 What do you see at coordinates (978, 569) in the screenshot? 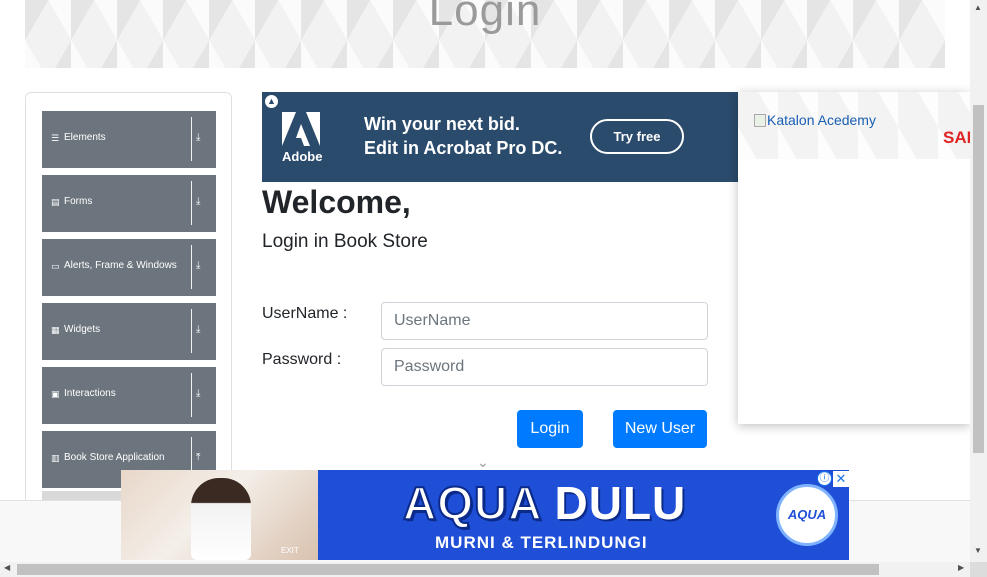
I see `scrollbar-corner` at bounding box center [978, 569].